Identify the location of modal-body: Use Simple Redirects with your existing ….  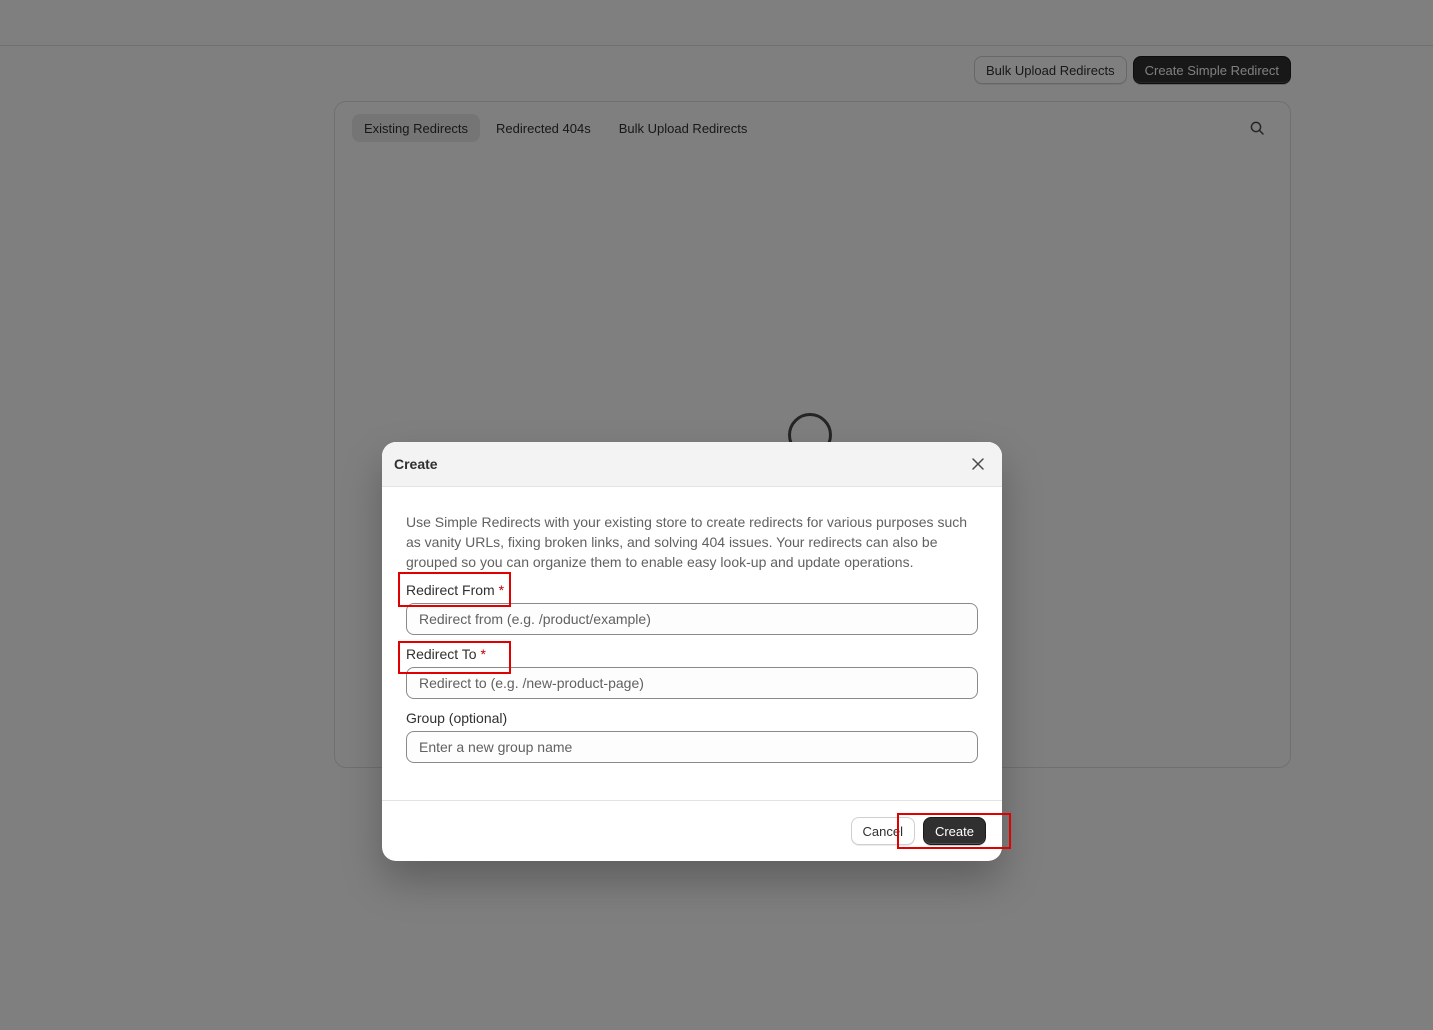
(692, 637).